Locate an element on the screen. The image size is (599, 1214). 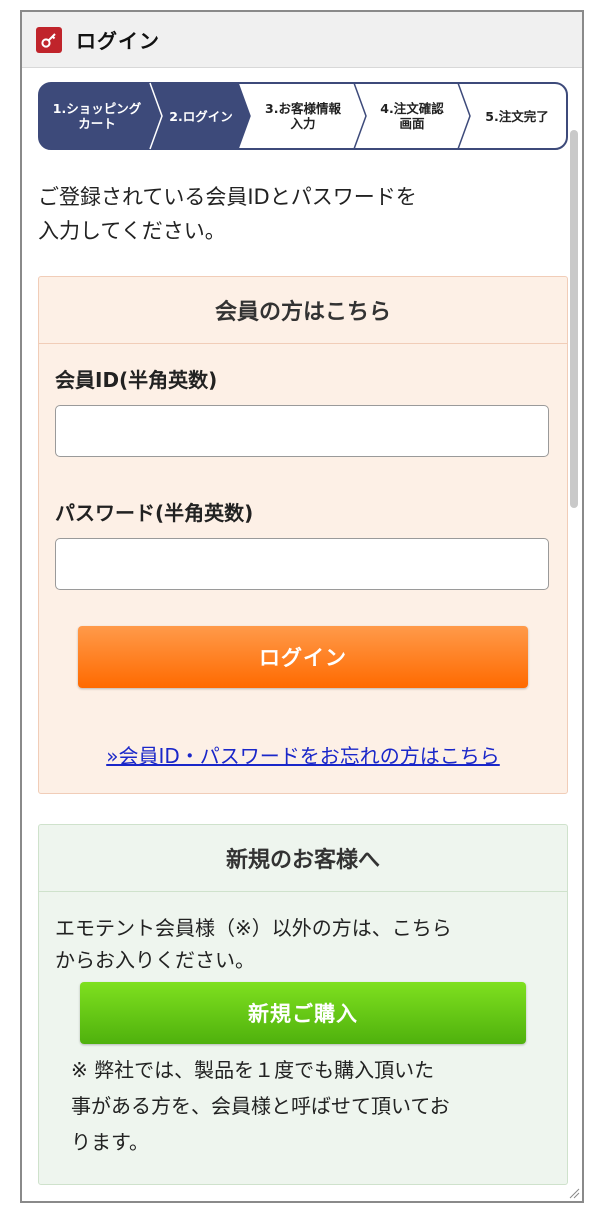
member-id-label: 会員ID(半角英数) is located at coordinates (136, 380).